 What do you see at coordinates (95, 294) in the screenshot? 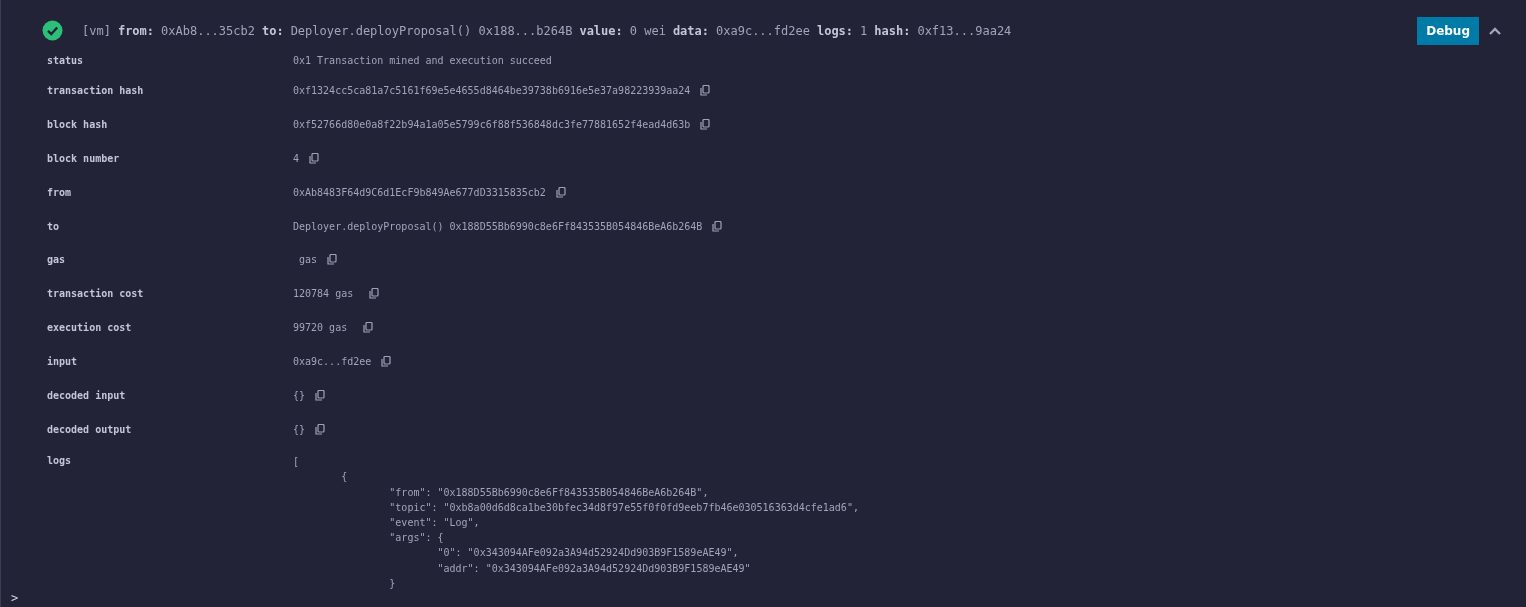
I see `field-label: transaction cost` at bounding box center [95, 294].